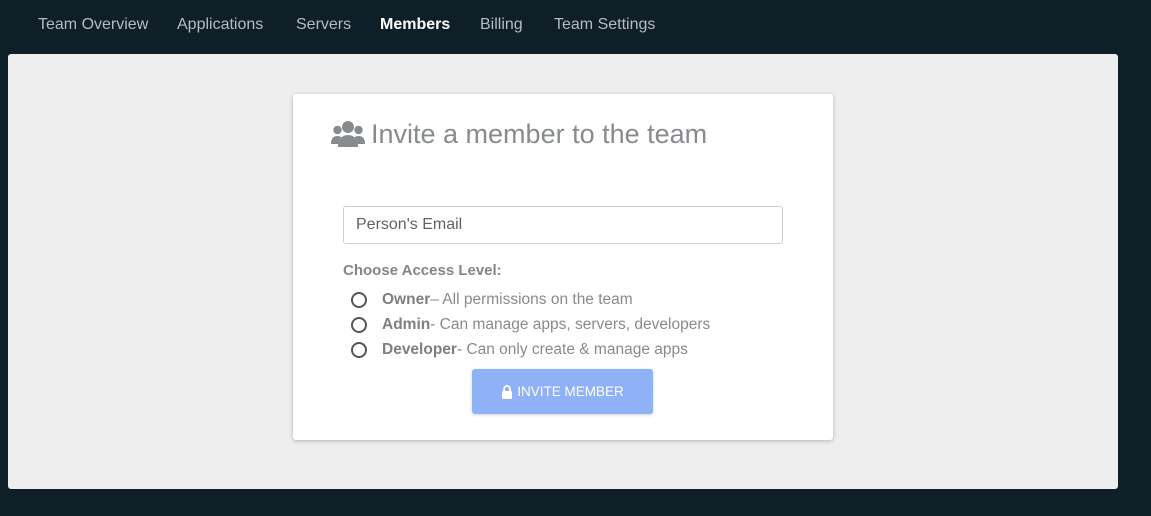 The height and width of the screenshot is (516, 1151). Describe the element at coordinates (220, 25) in the screenshot. I see `nav-applications: Applications` at that location.